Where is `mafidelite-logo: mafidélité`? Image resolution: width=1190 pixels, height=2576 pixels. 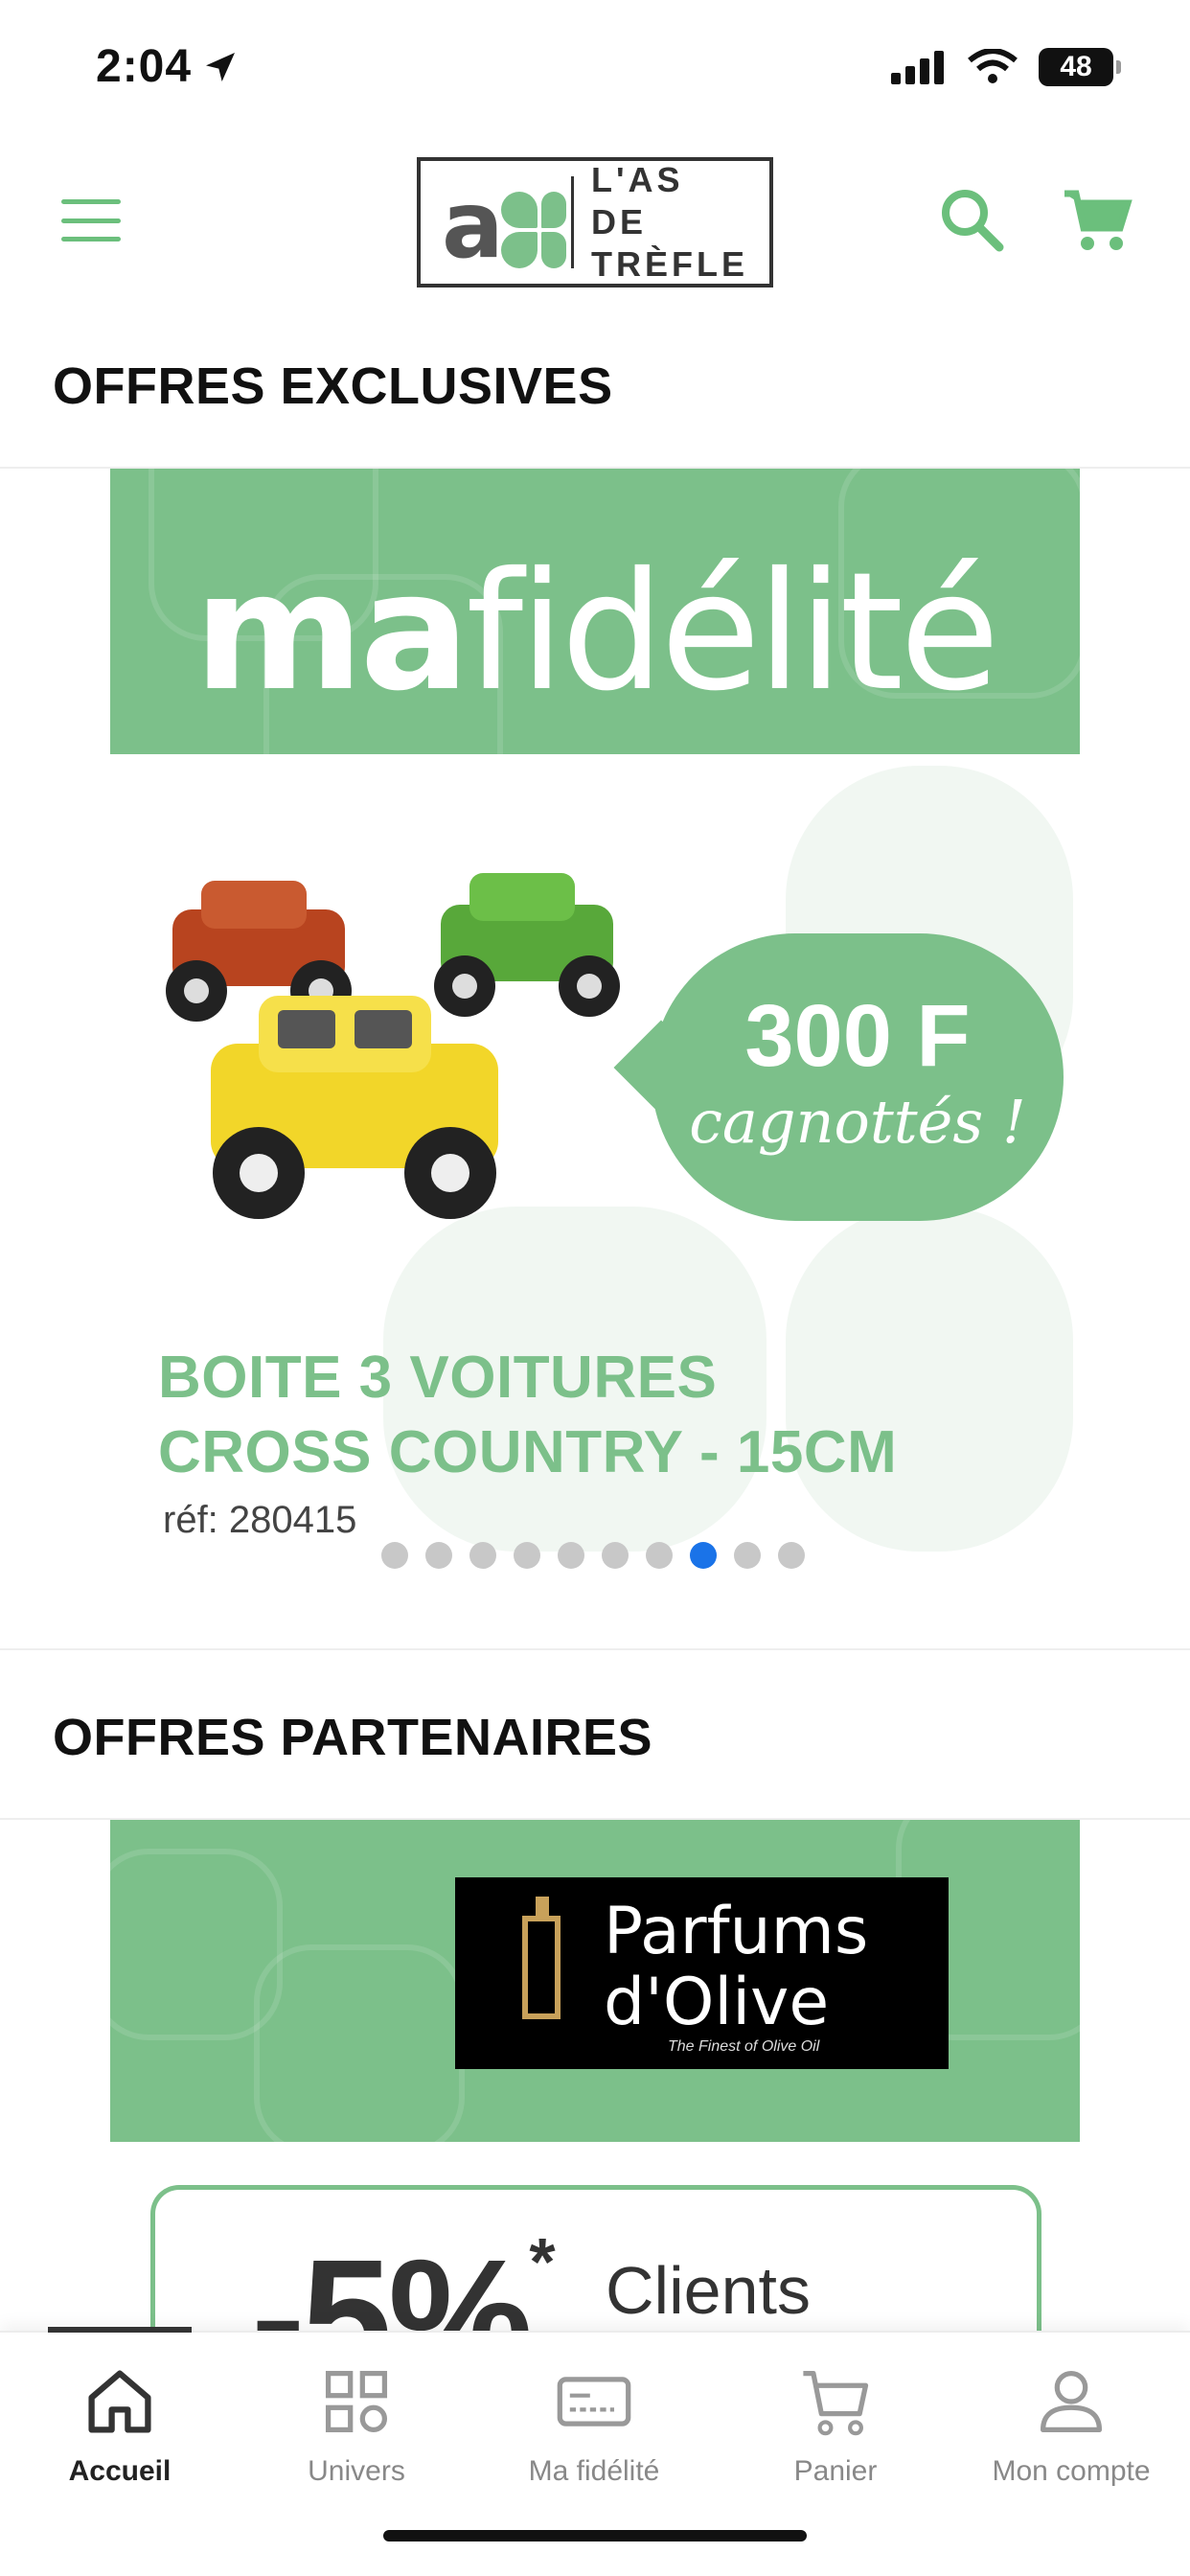
mafidelite-logo: mafidélité is located at coordinates (595, 632).